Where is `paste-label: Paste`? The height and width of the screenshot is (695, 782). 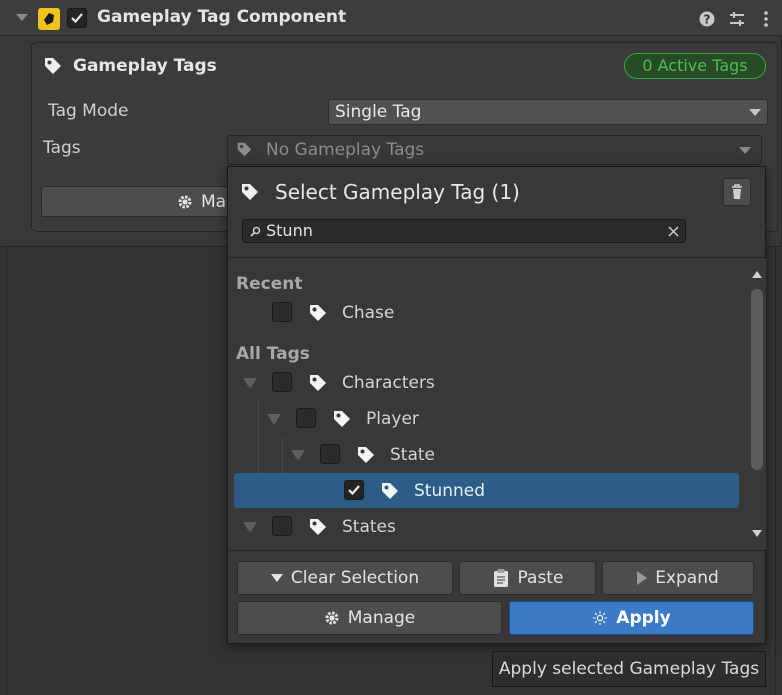
paste-label: Paste is located at coordinates (540, 578).